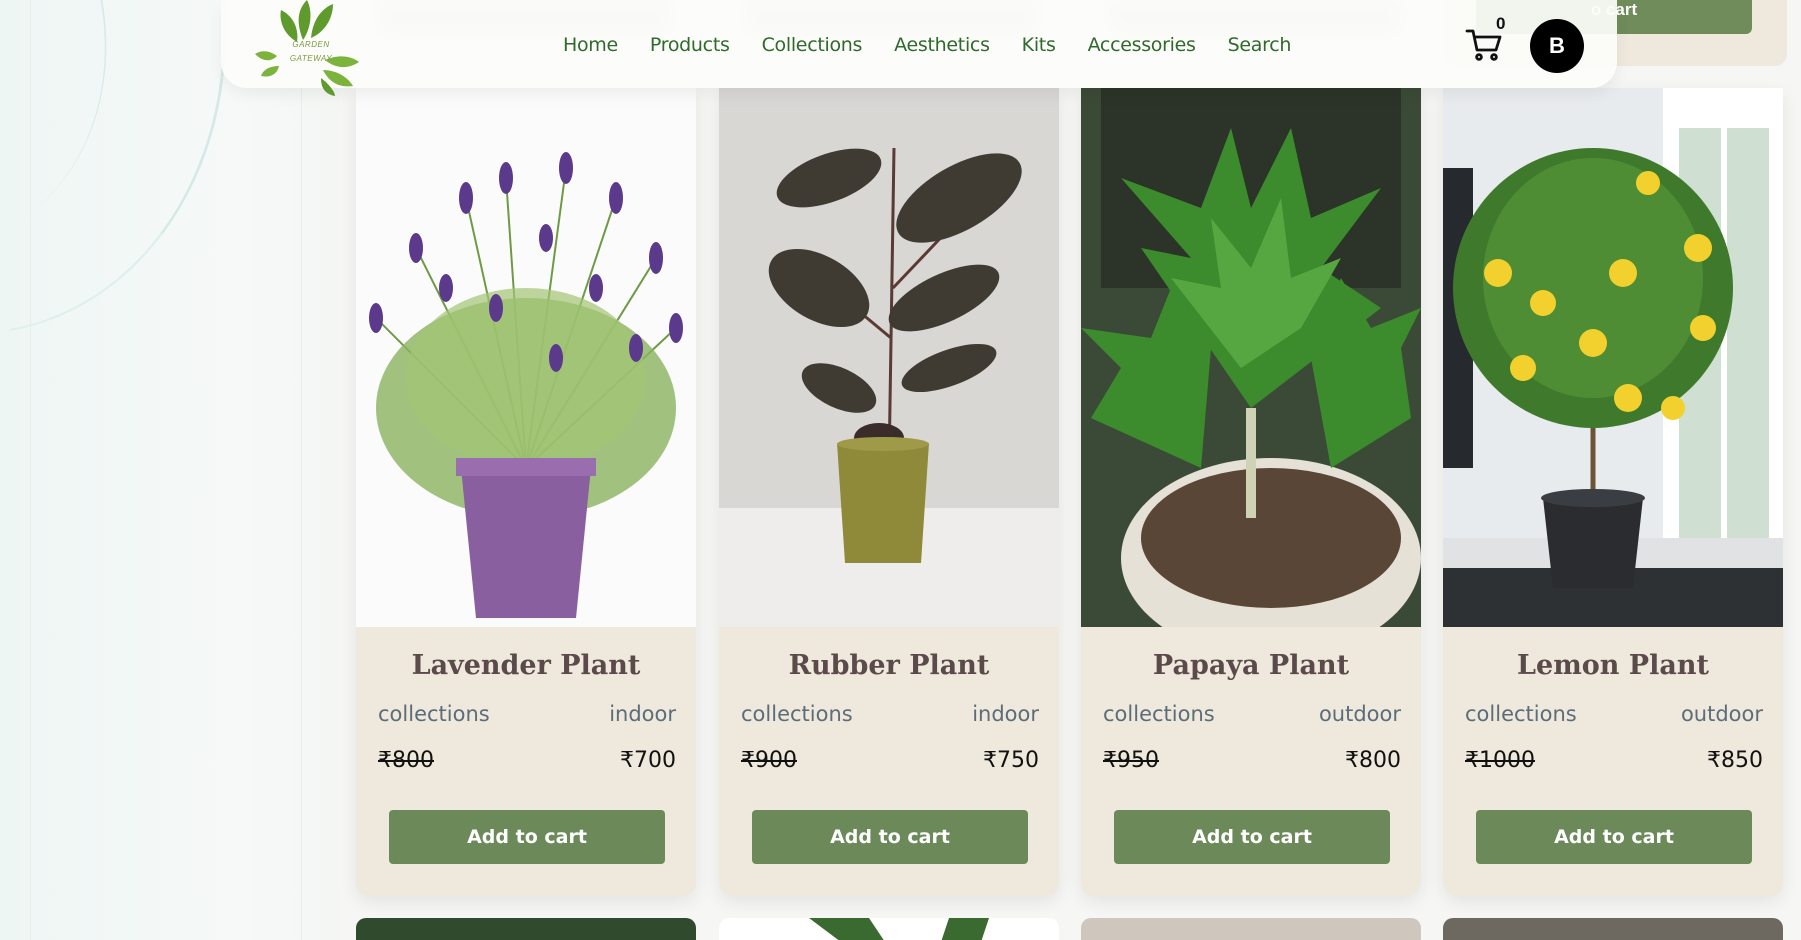 This screenshot has width=1801, height=940. Describe the element at coordinates (889, 665) in the screenshot. I see `product-title: Rubber Plant` at that location.